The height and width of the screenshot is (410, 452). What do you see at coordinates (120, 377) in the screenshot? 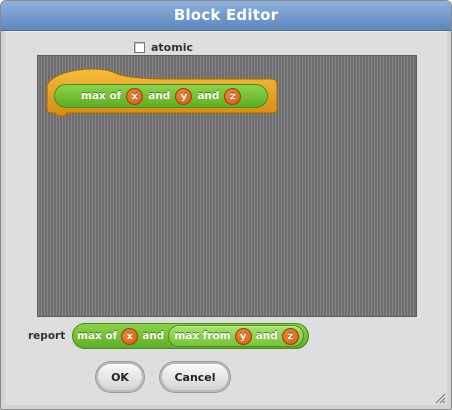
I see `ok-button: OK` at bounding box center [120, 377].